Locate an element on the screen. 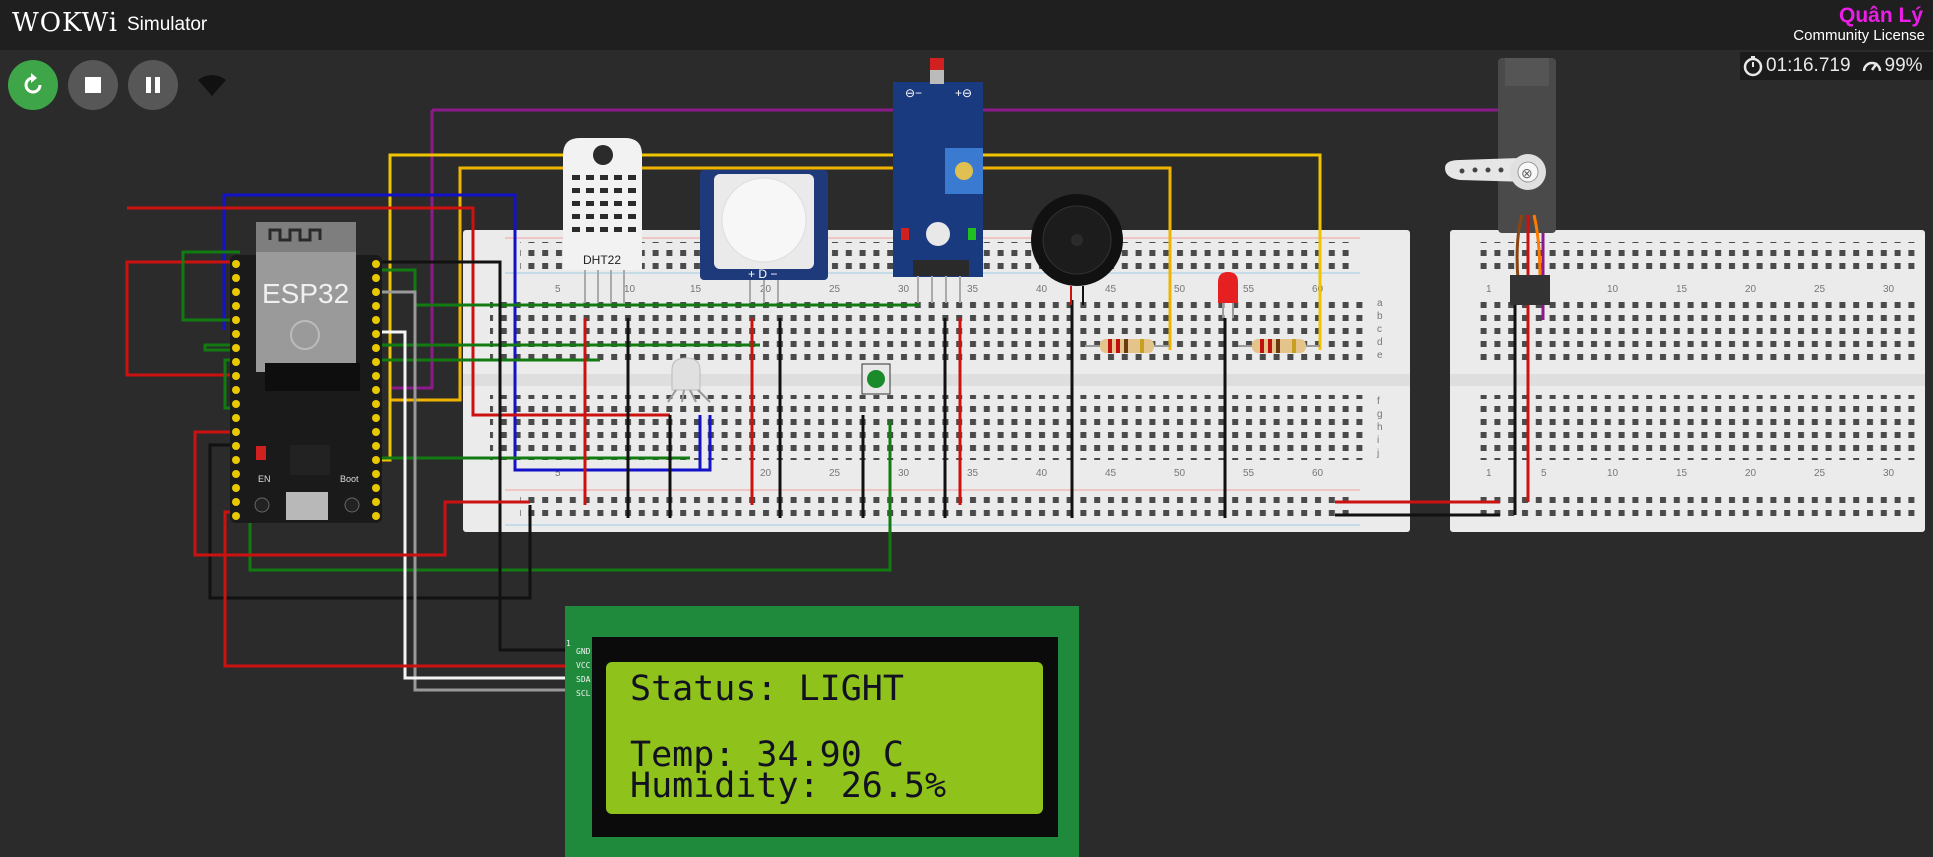 Image resolution: width=1933 pixels, height=857 pixels. row-letter: g is located at coordinates (1380, 414).